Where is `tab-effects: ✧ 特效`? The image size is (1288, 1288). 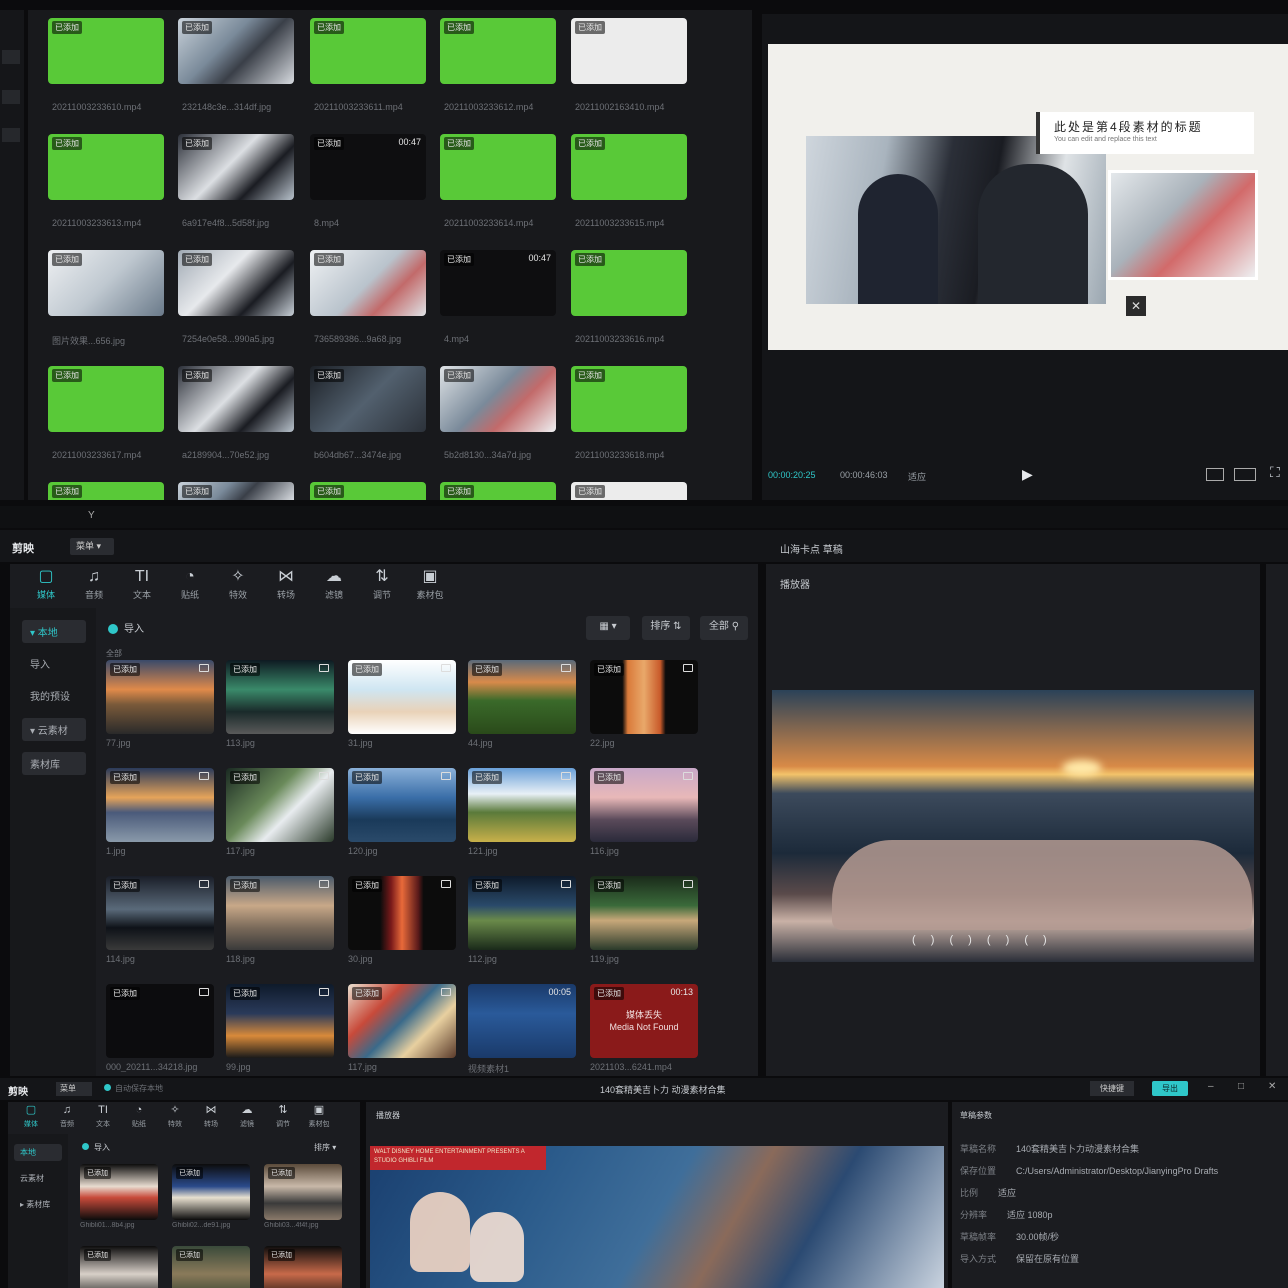 tab-effects: ✧ 特效 is located at coordinates (238, 584).